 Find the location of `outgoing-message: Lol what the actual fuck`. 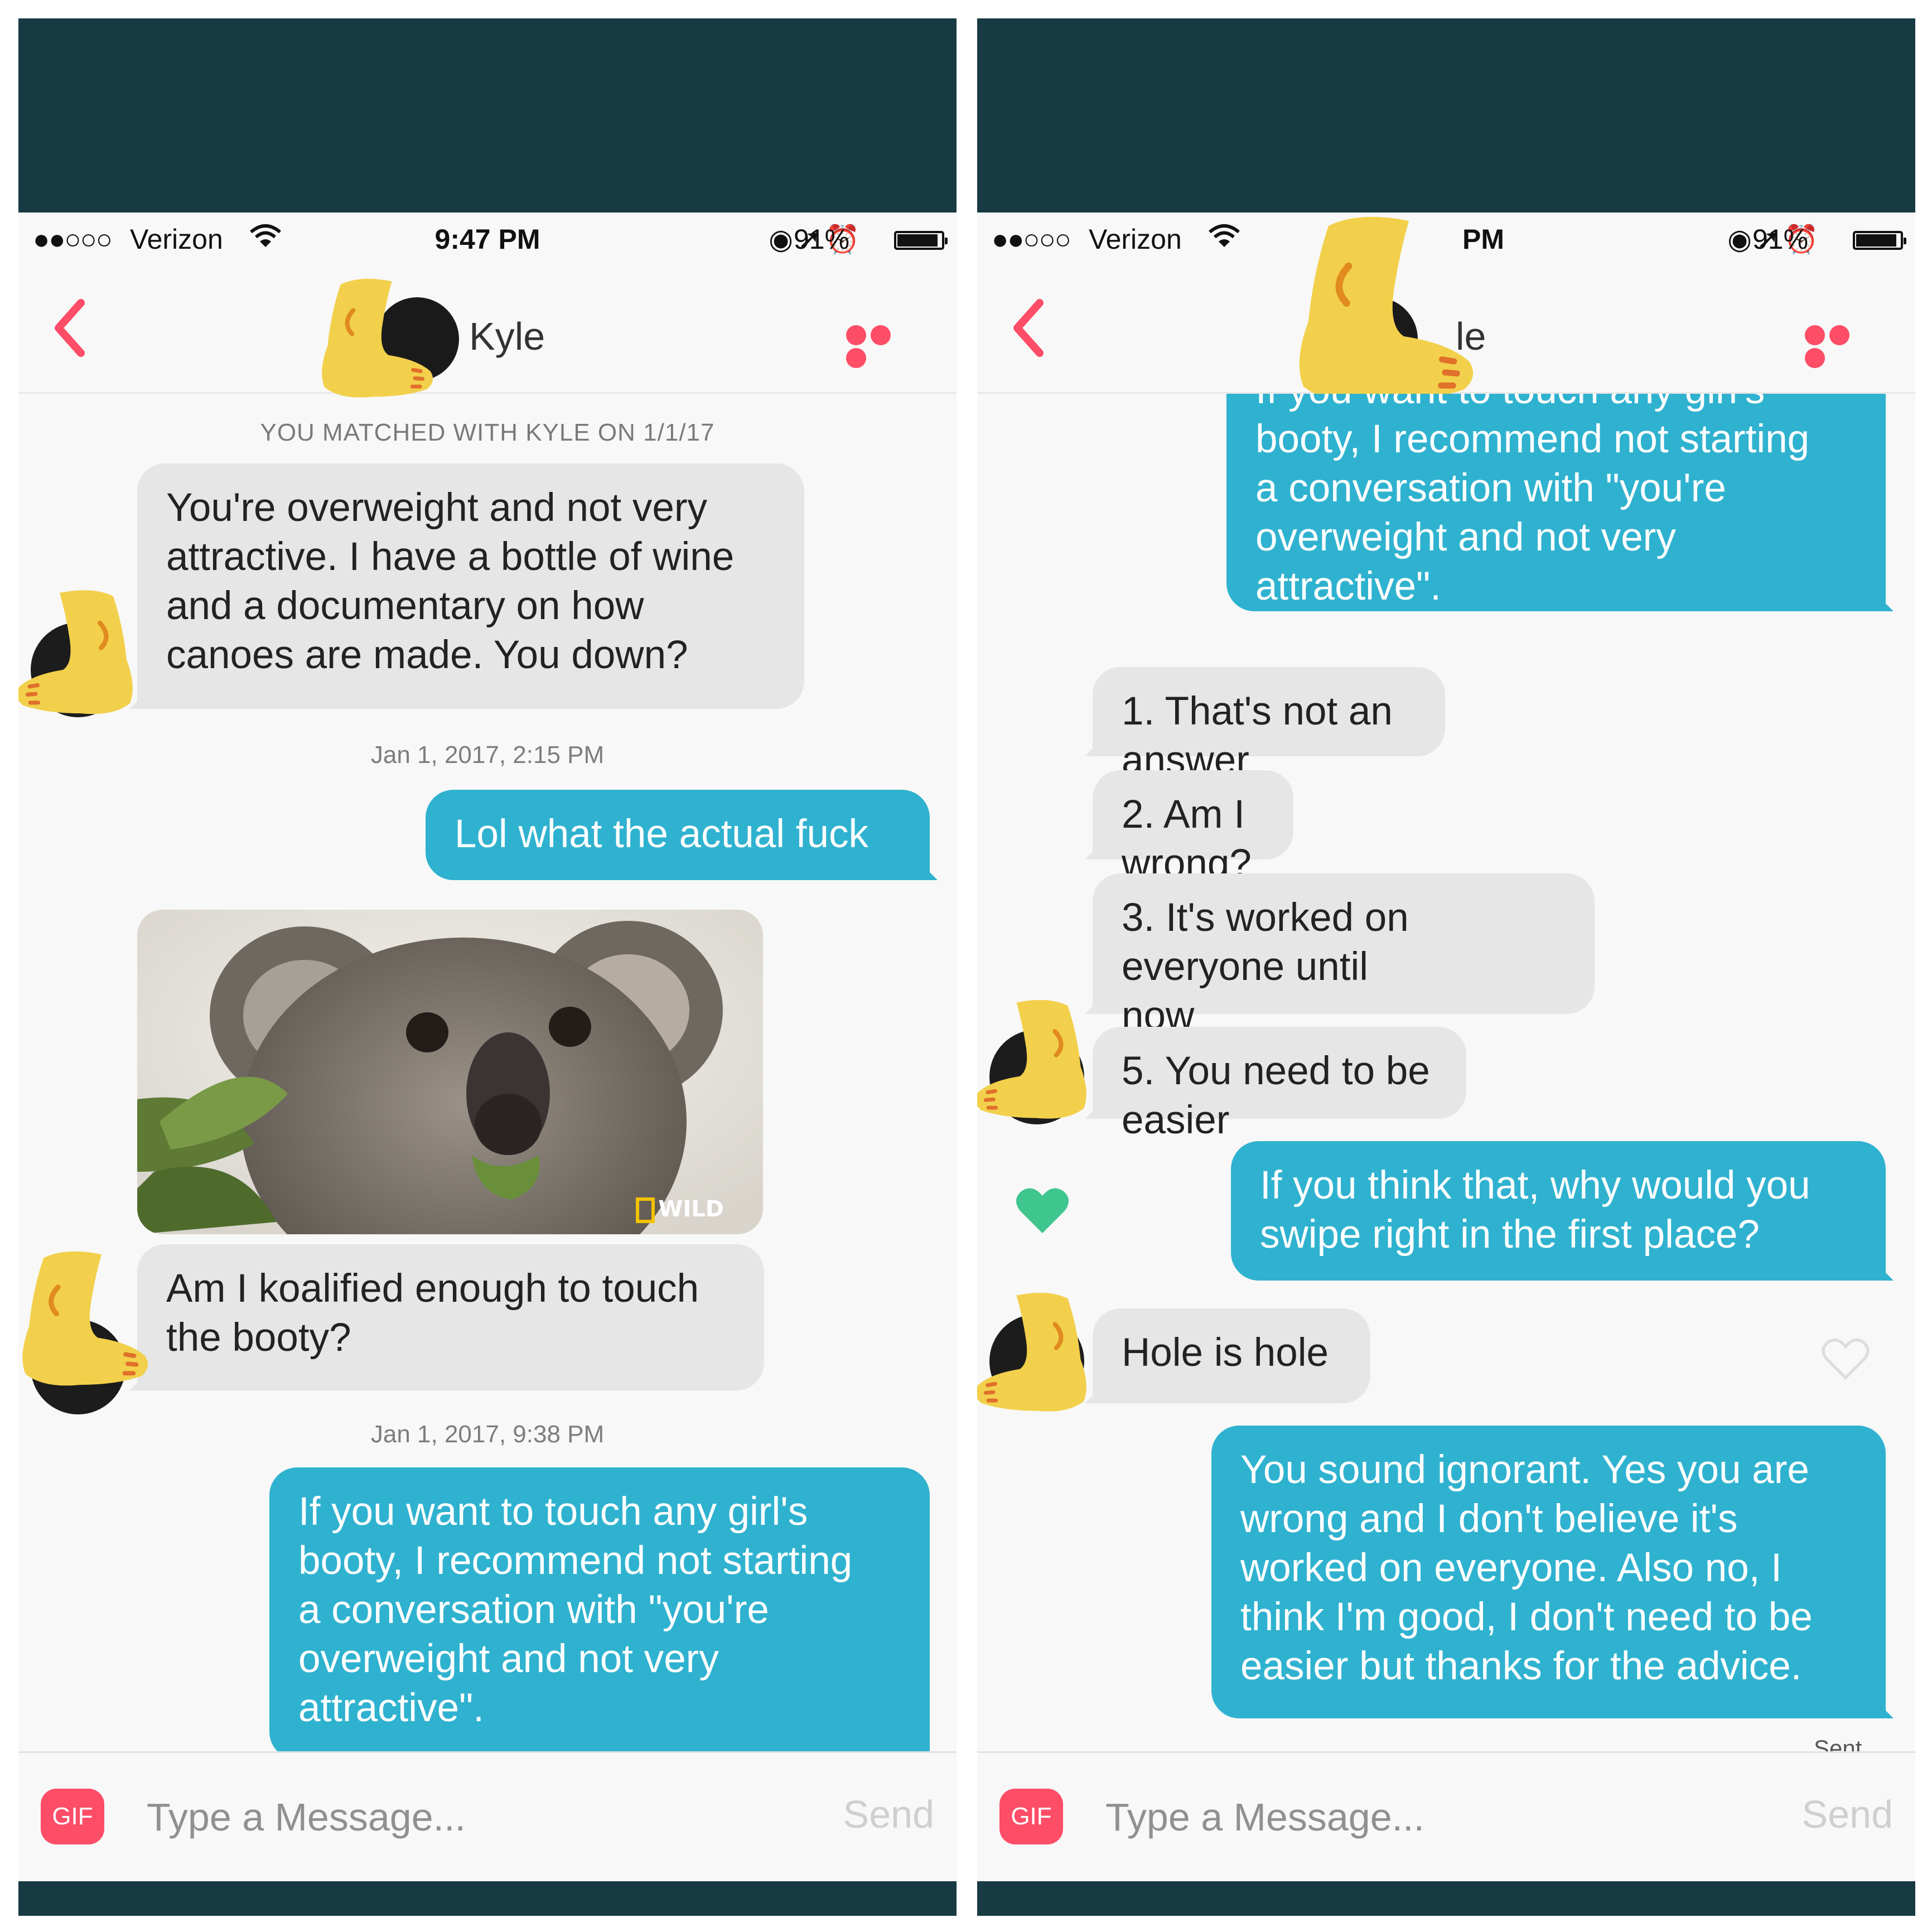

outgoing-message: Lol what the actual fuck is located at coordinates (678, 835).